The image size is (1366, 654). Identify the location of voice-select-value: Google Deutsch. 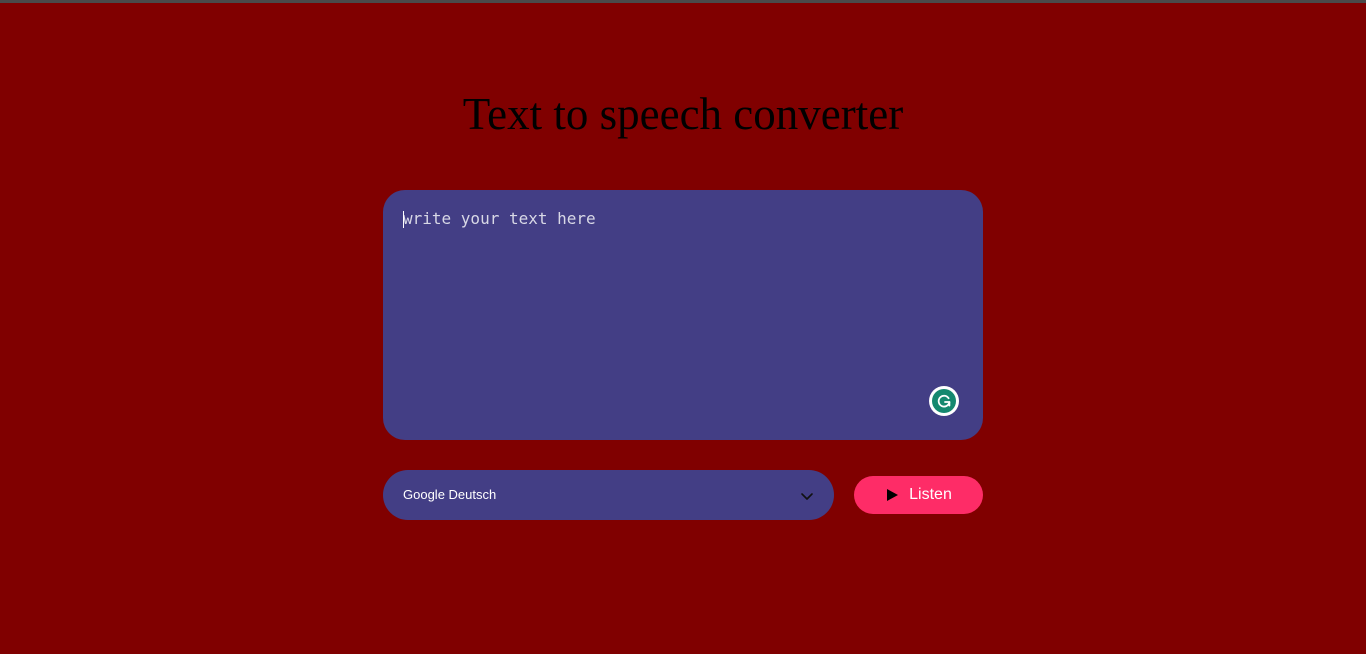
(450, 494).